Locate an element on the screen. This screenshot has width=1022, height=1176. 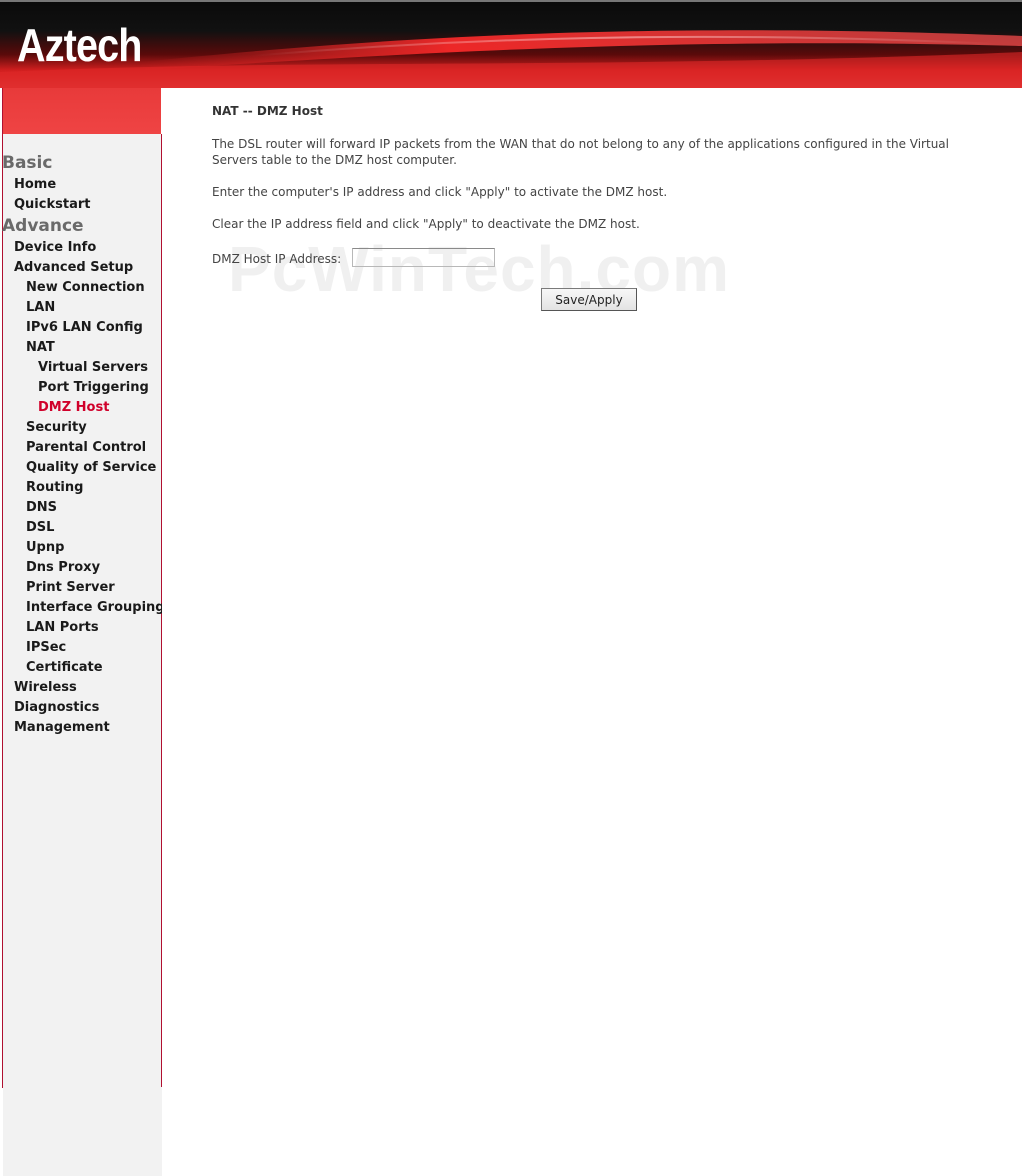
sidebar-item-routing: Routing is located at coordinates (54, 487).